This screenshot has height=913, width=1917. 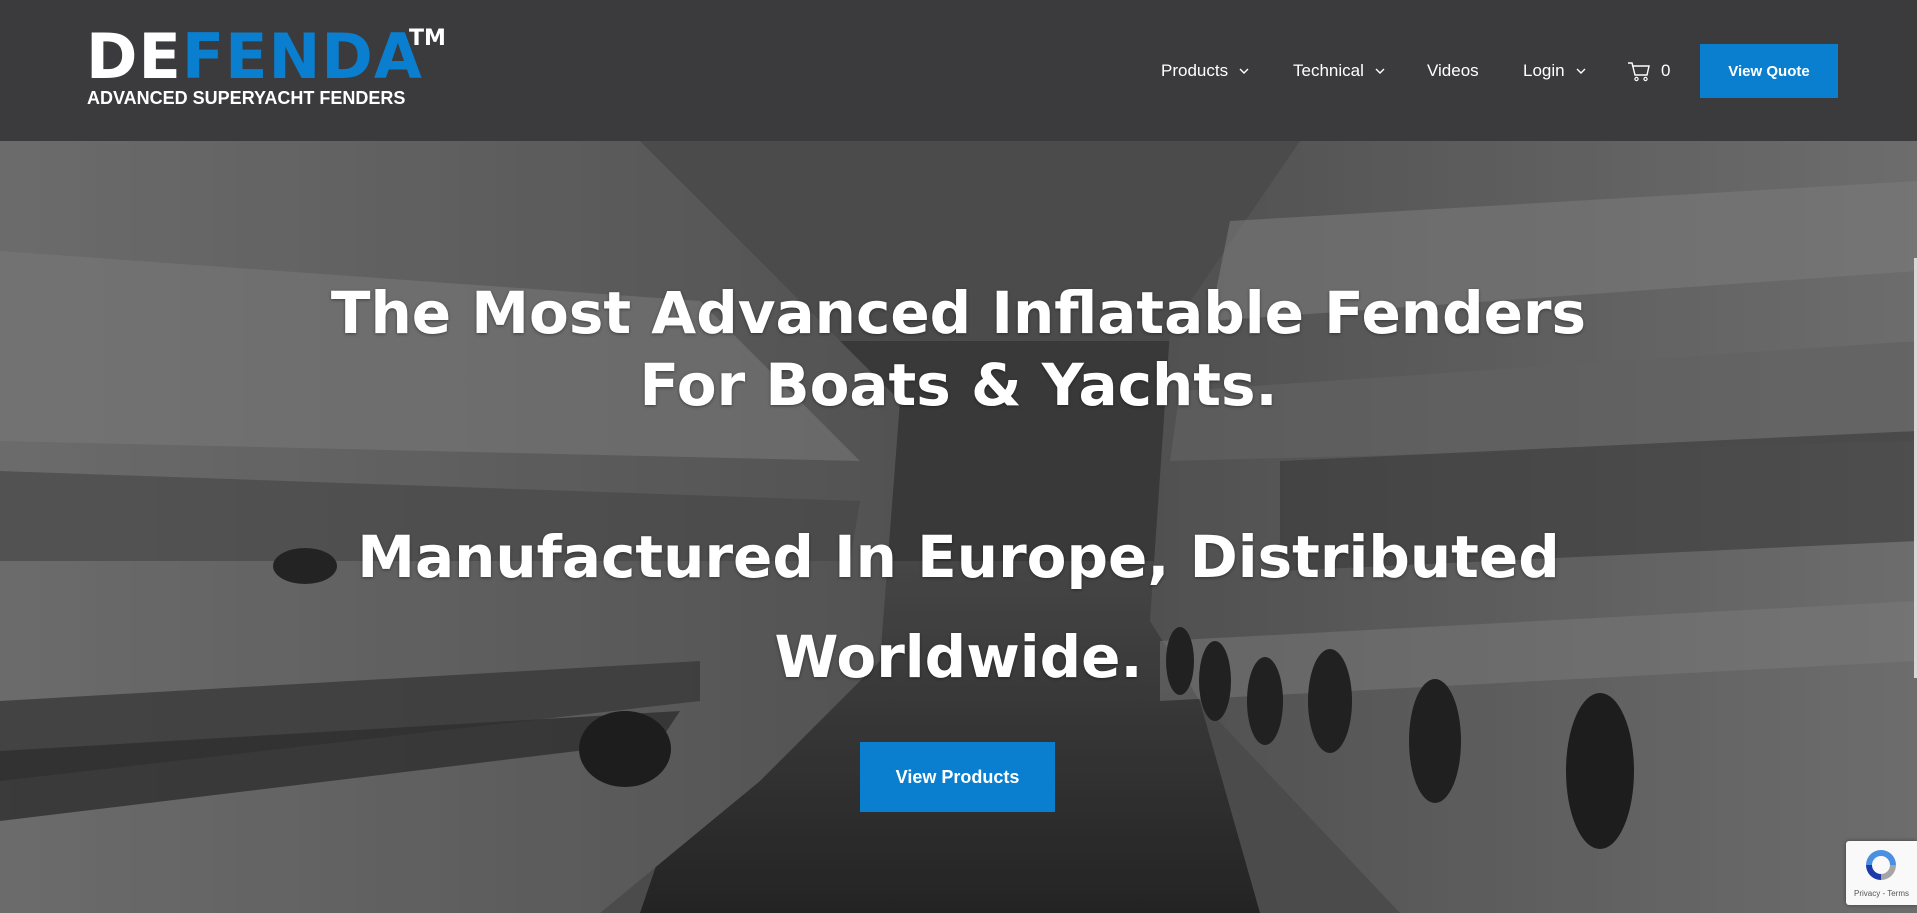 I want to click on nav-technical: Technical, so click(x=1339, y=71).